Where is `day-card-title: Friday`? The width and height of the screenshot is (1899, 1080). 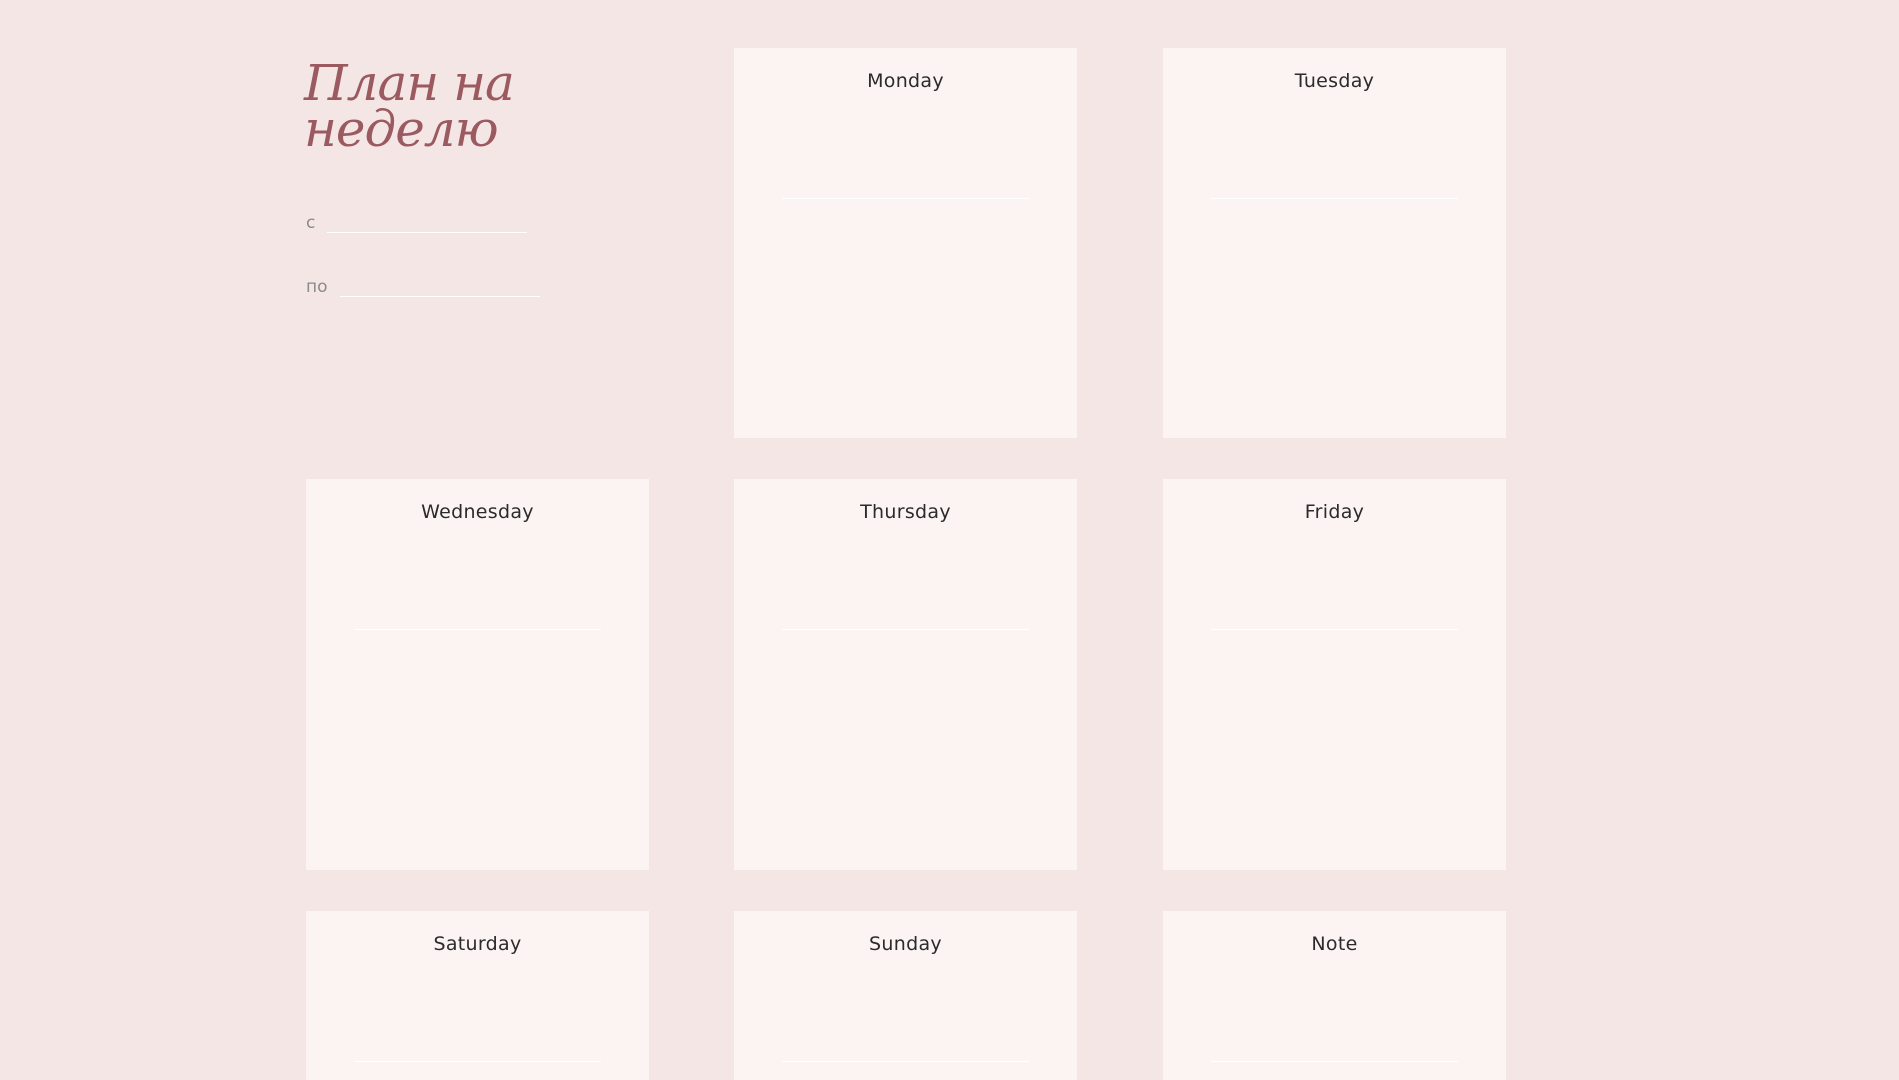 day-card-title: Friday is located at coordinates (1334, 512).